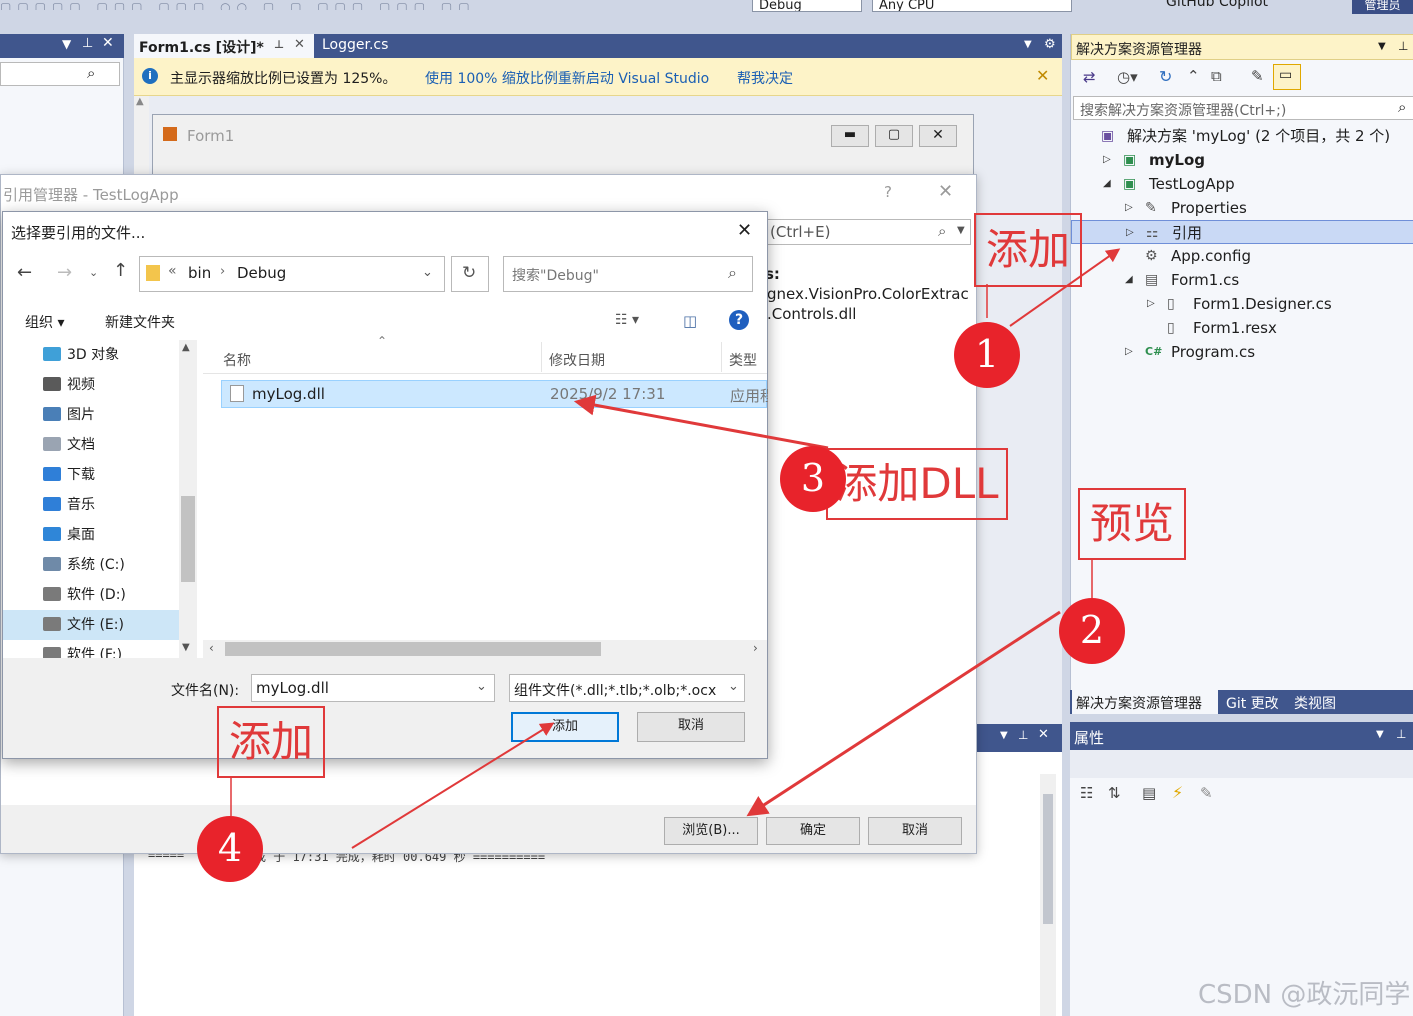  I want to click on annotation-add-dll: 添加DLL, so click(917, 484).